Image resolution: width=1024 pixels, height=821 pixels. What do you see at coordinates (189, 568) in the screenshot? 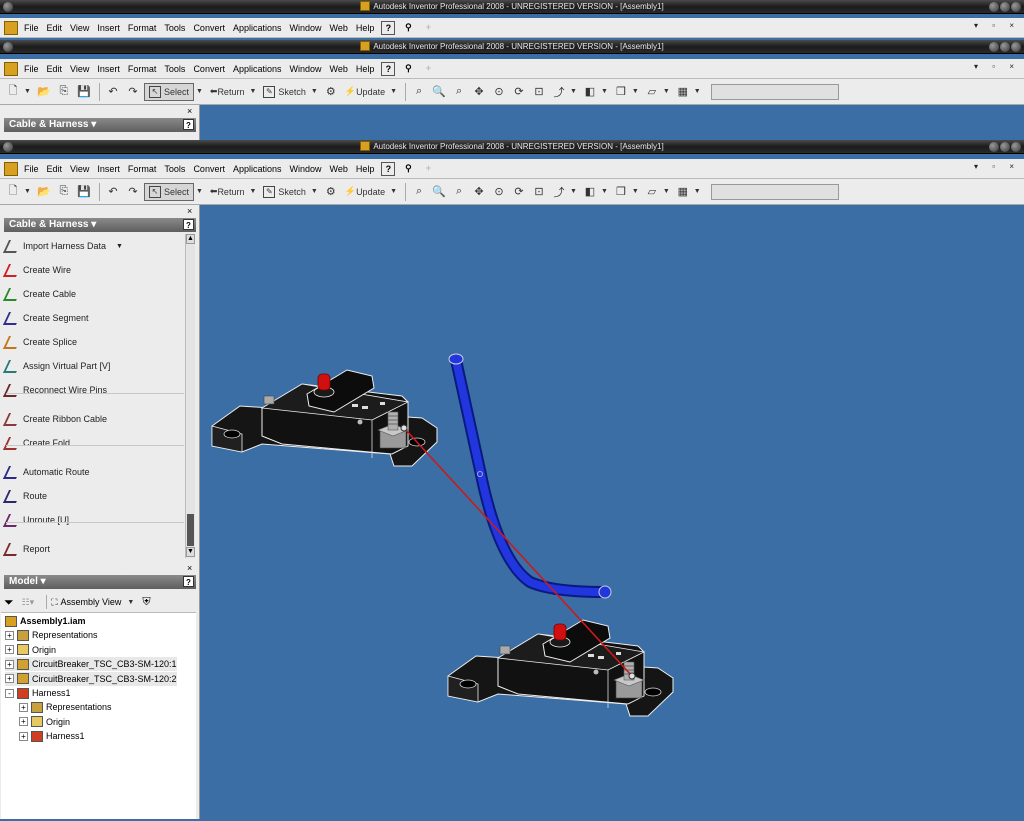
I see `browser-close-icon: ×` at bounding box center [189, 568].